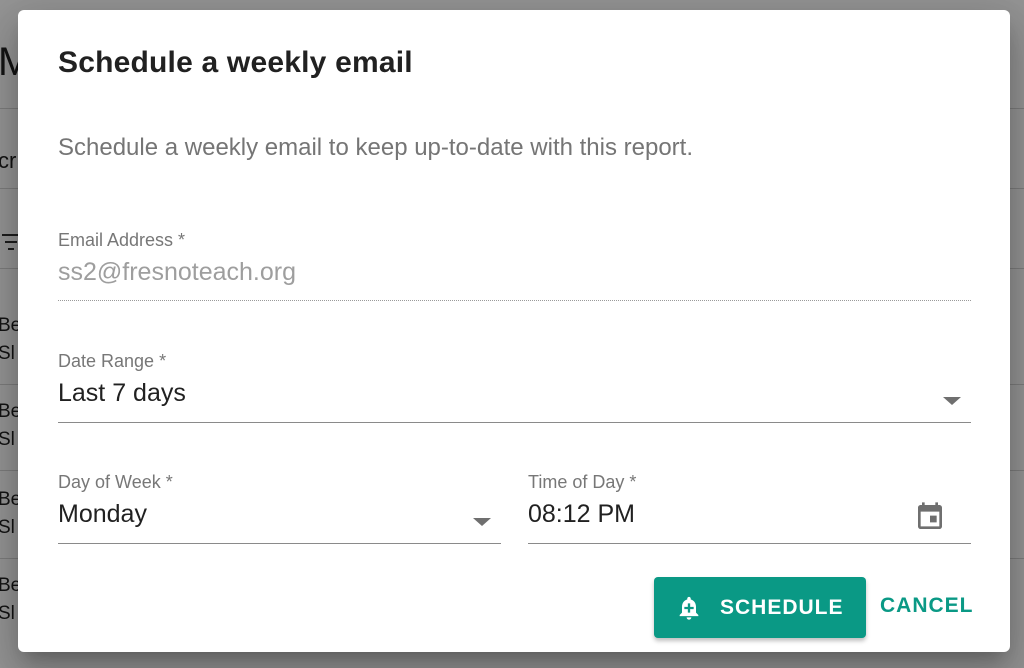 The width and height of the screenshot is (1024, 668). I want to click on day-of-week-label: Day of Week *, so click(115, 482).